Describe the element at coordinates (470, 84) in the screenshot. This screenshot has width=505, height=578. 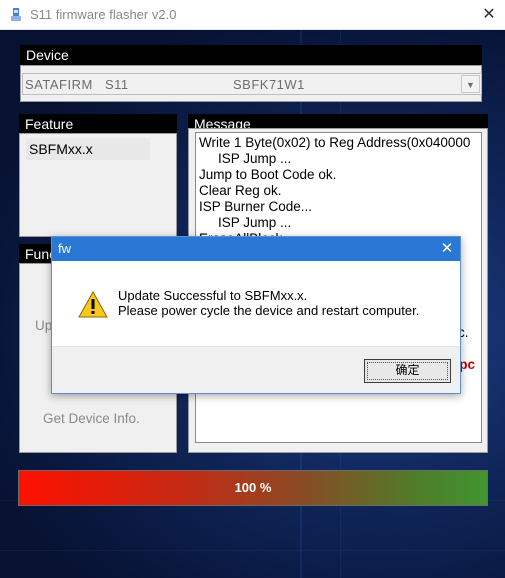
I see `dropdown-arrow-icon: ▼` at that location.